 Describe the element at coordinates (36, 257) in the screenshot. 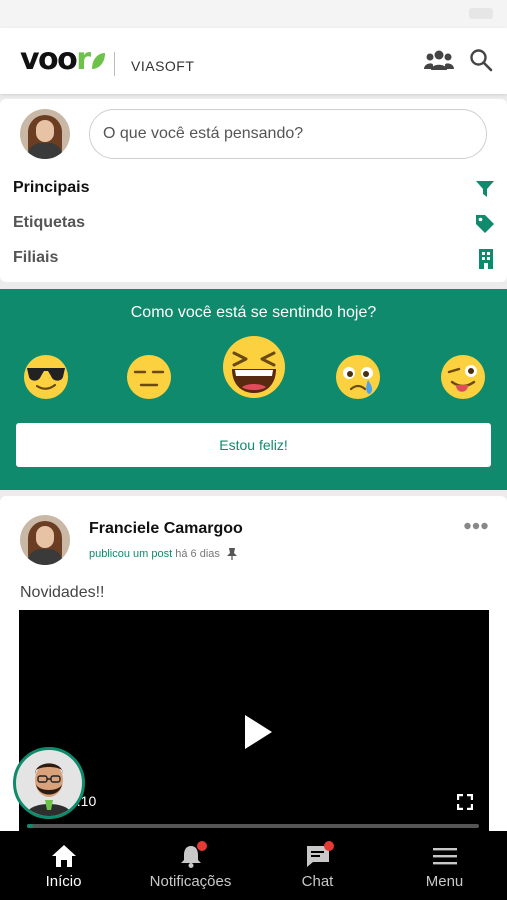

I see `filter-label: Filiais` at that location.